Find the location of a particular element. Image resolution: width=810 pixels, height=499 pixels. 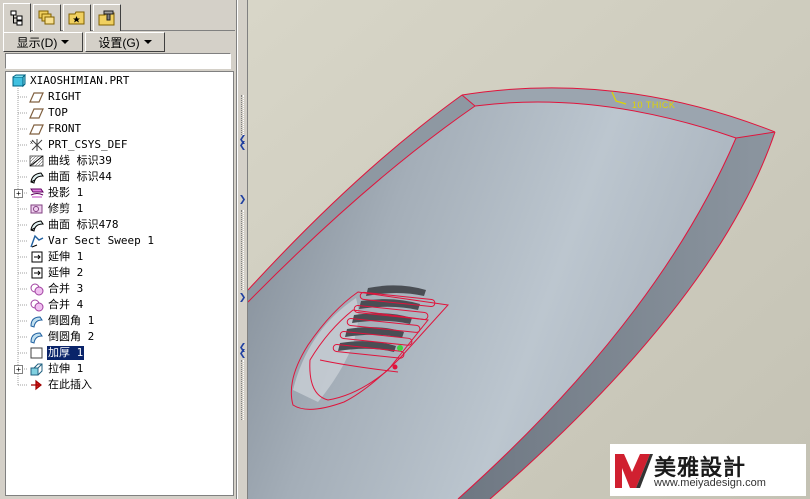

tools-folder-icon is located at coordinates (106, 18).